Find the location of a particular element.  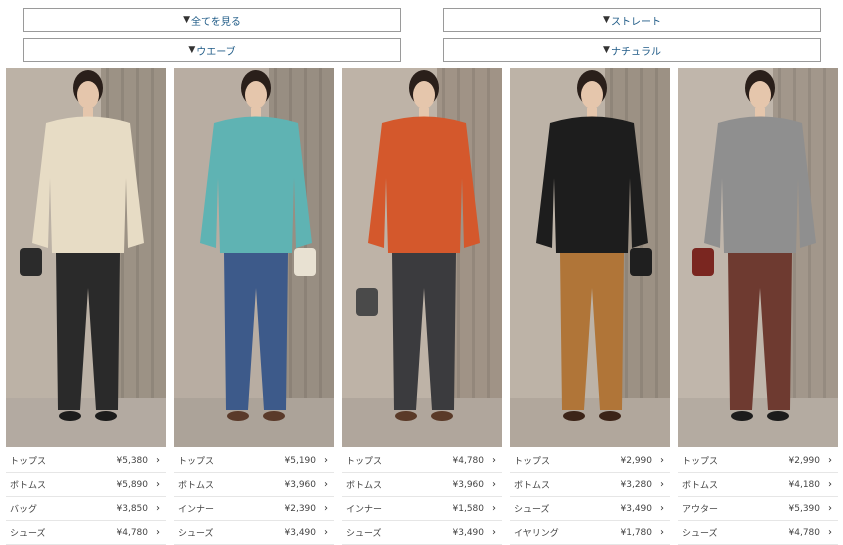

item-row: ボトムス ¥5,890 › is located at coordinates (86, 485).